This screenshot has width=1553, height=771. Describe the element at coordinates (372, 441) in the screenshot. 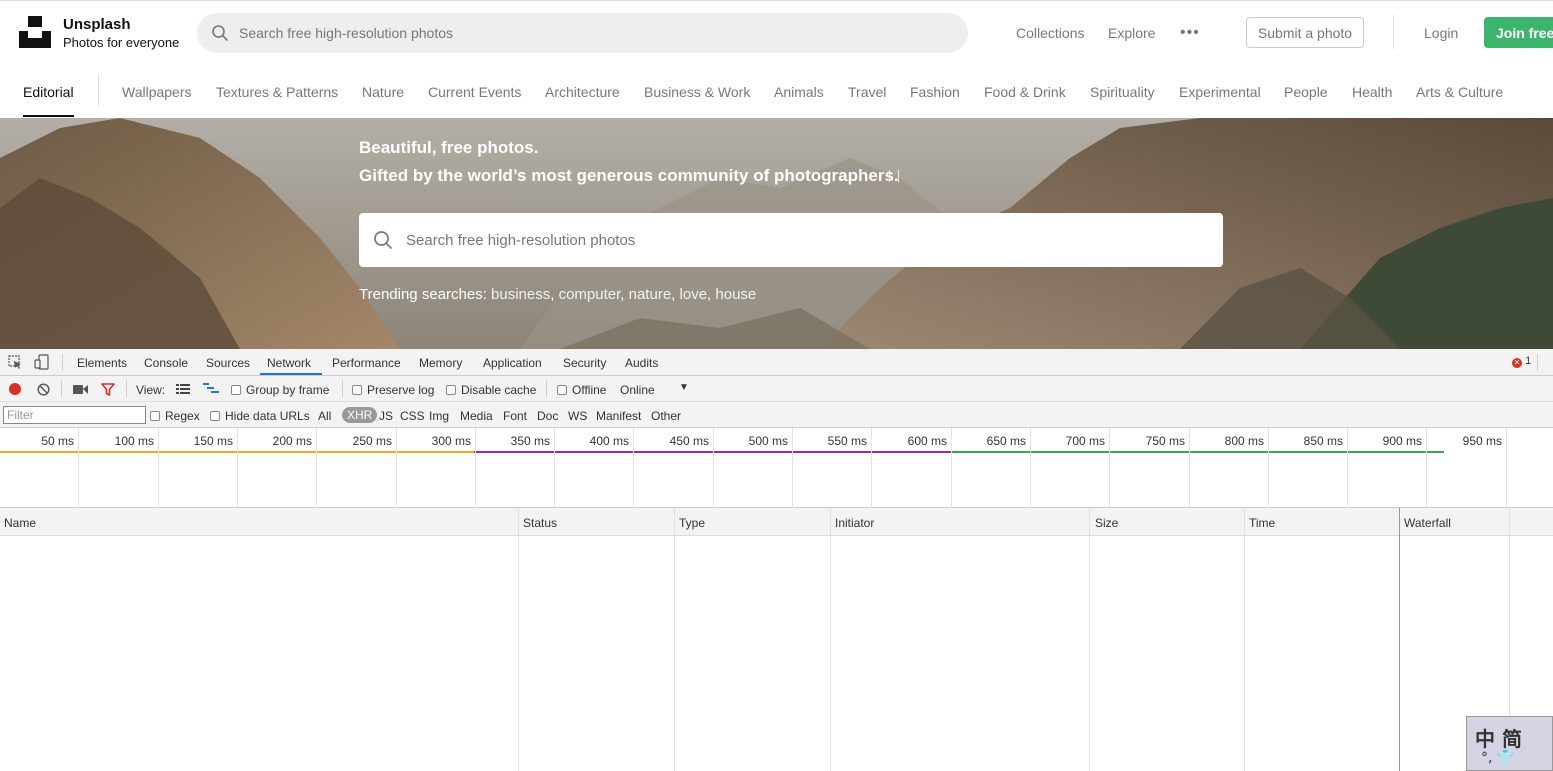

I see `timeline-tick-label: 250 ms` at that location.